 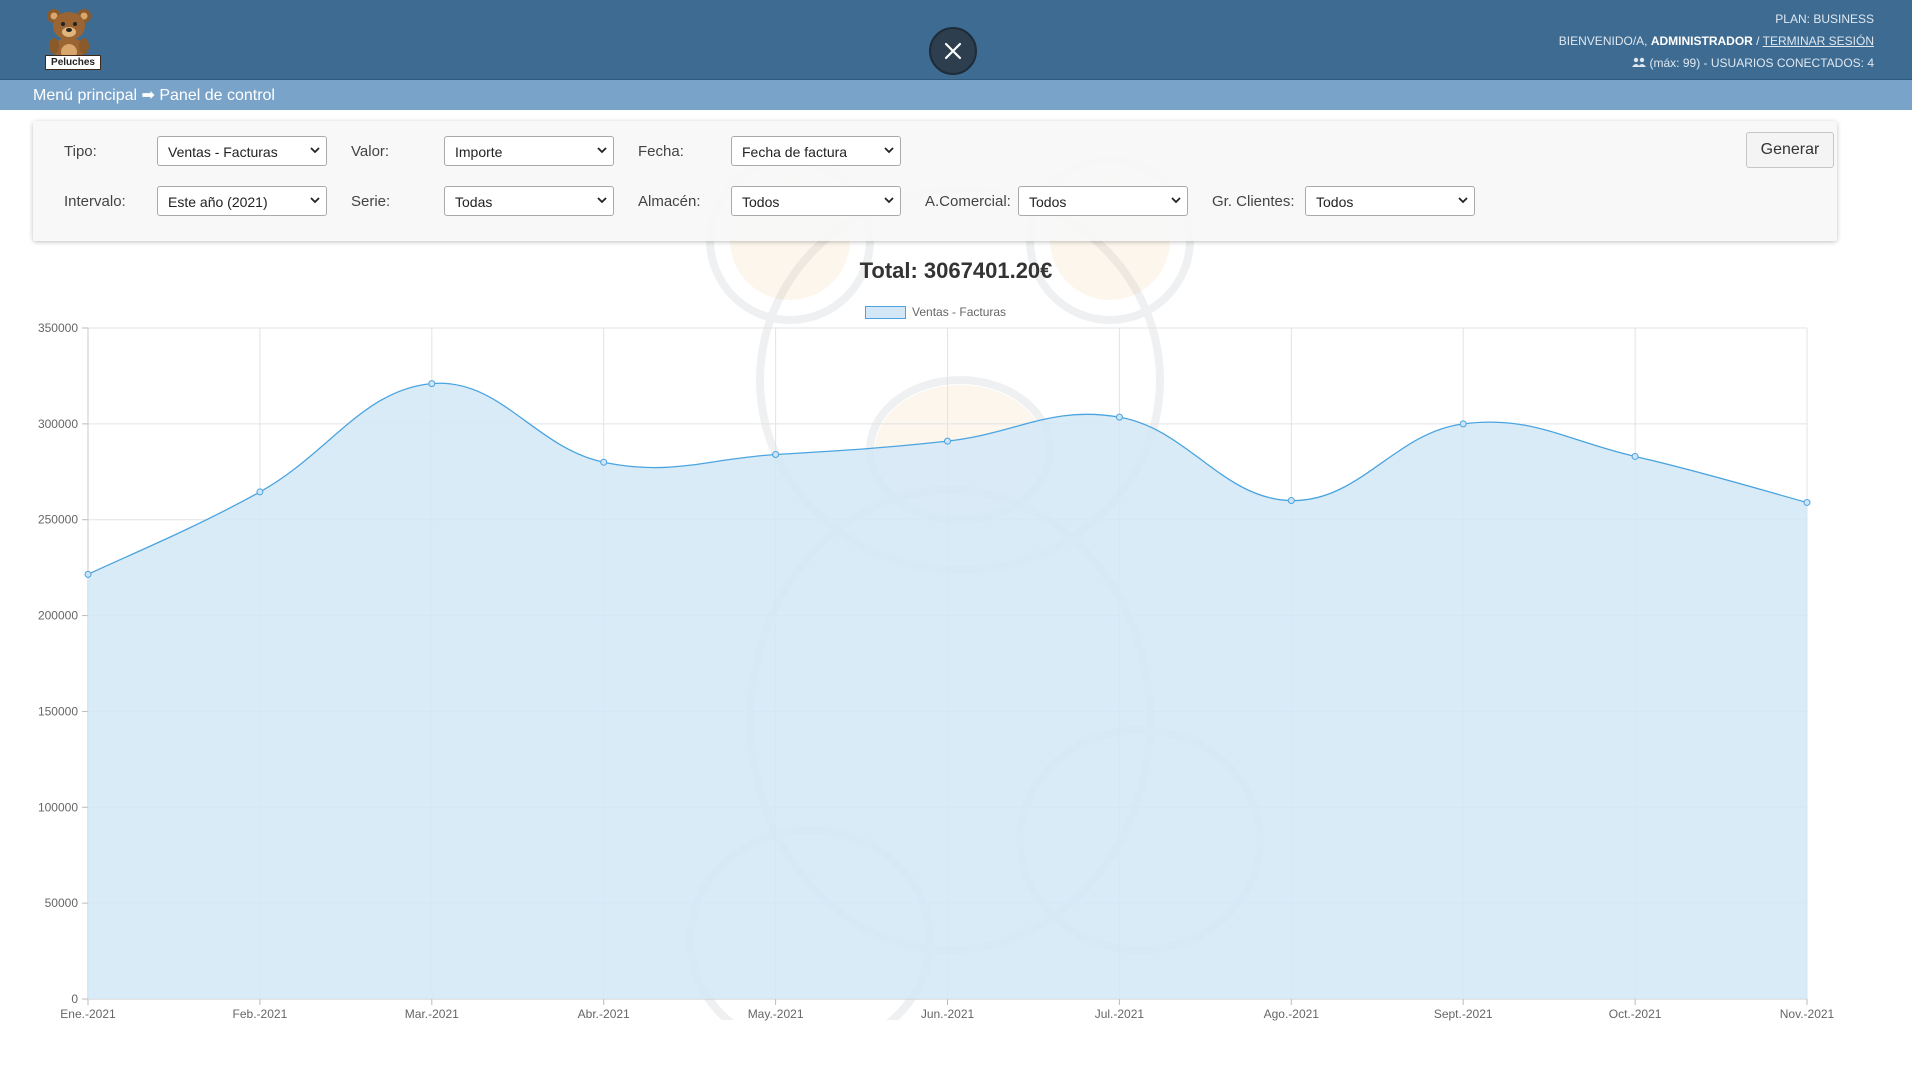 What do you see at coordinates (1048, 202) in the screenshot?
I see `comercial-value: Todos` at bounding box center [1048, 202].